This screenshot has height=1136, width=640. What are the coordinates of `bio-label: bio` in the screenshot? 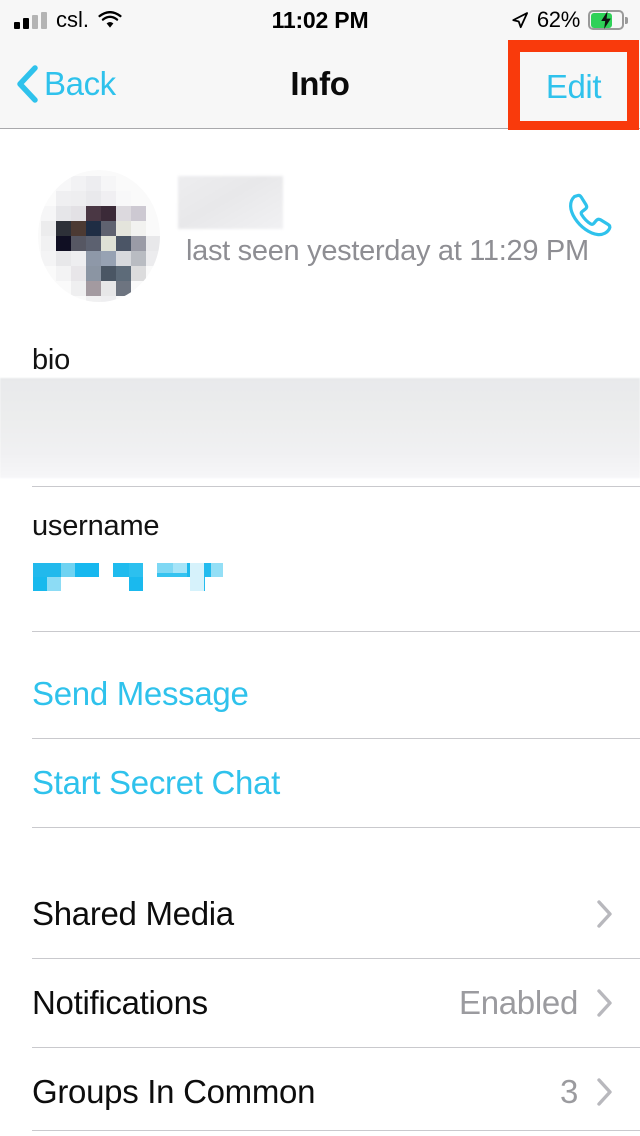 It's located at (51, 360).